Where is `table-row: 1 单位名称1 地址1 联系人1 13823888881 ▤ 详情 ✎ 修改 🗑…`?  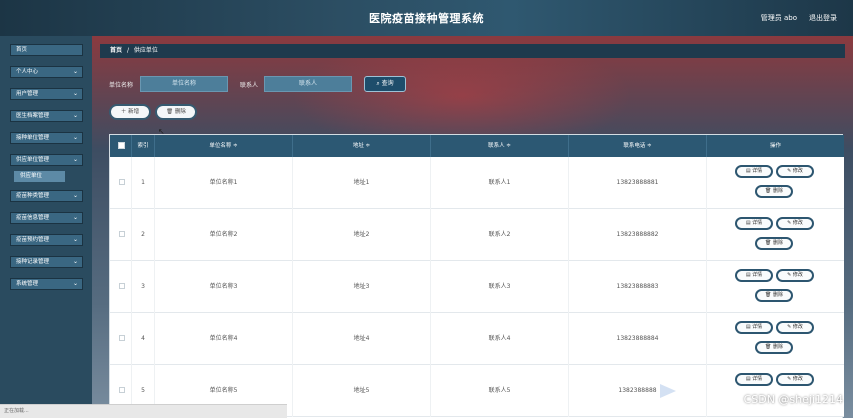 table-row: 1 单位名称1 地址1 联系人1 13823888881 ▤ 详情 ✎ 修改 🗑… is located at coordinates (477, 183).